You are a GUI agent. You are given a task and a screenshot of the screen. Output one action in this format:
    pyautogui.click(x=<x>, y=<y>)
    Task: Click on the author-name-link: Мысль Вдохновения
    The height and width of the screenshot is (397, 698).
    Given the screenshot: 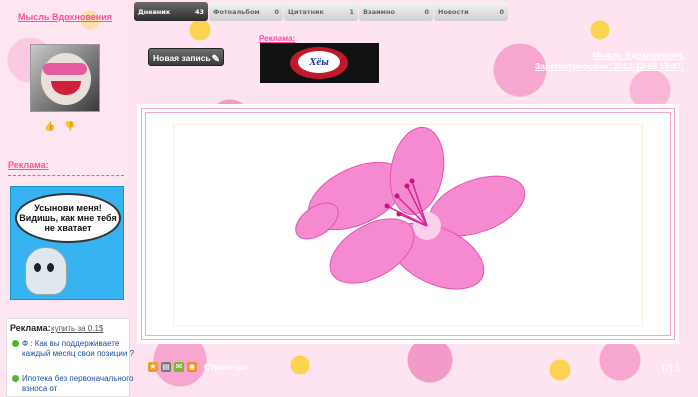 What is the action you would take?
    pyautogui.click(x=65, y=17)
    